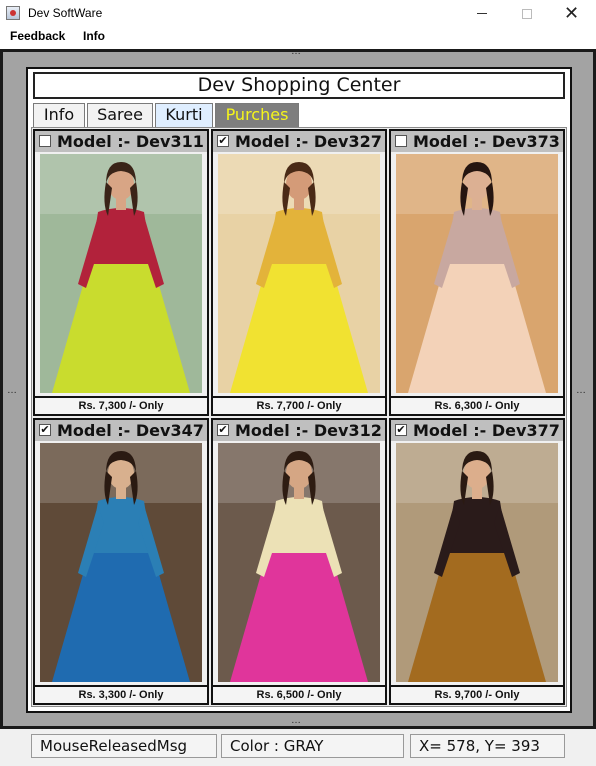 The width and height of the screenshot is (596, 766). What do you see at coordinates (308, 141) in the screenshot?
I see `model-label: Model :- Dev327` at bounding box center [308, 141].